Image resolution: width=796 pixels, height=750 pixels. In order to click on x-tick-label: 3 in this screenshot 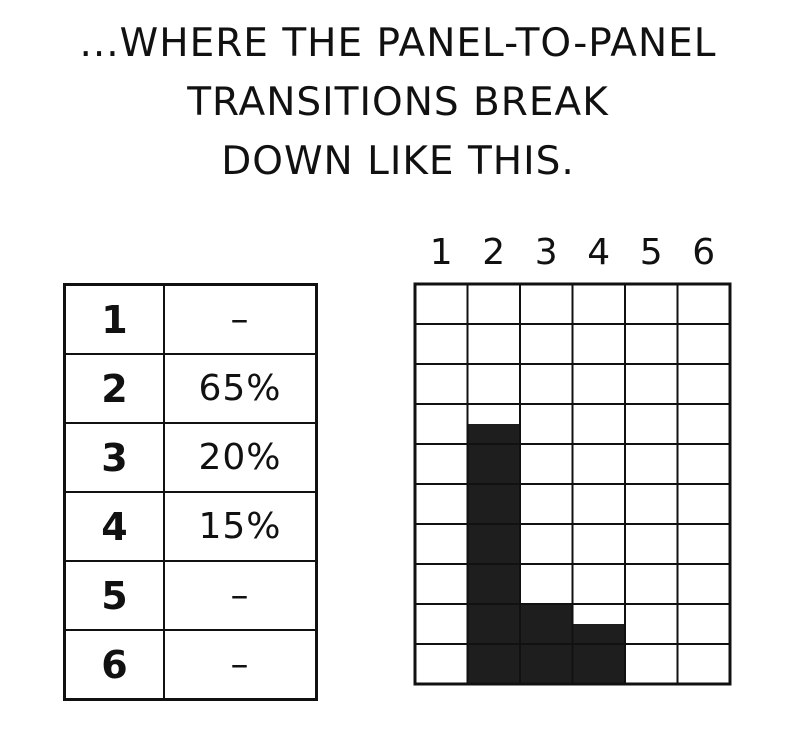, I will do `click(546, 252)`.